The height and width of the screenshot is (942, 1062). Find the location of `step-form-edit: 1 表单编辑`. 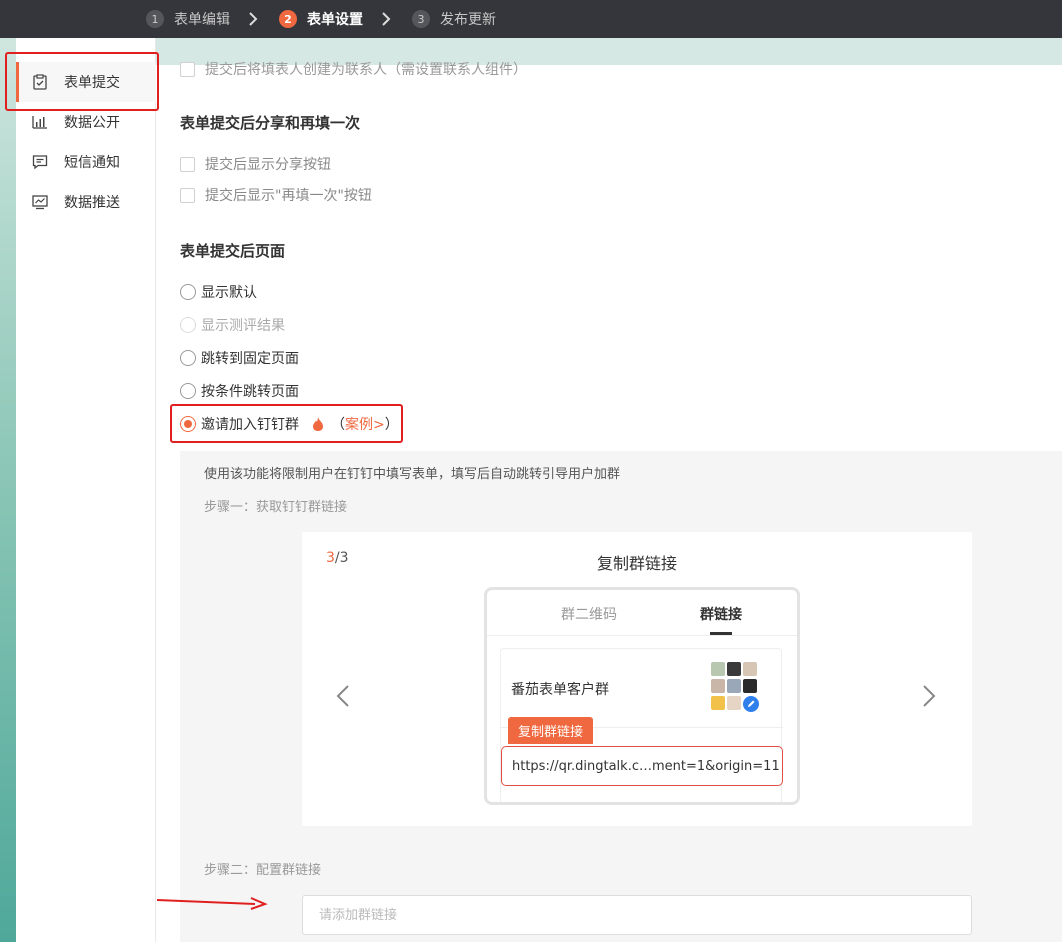

step-form-edit: 1 表单编辑 is located at coordinates (188, 19).